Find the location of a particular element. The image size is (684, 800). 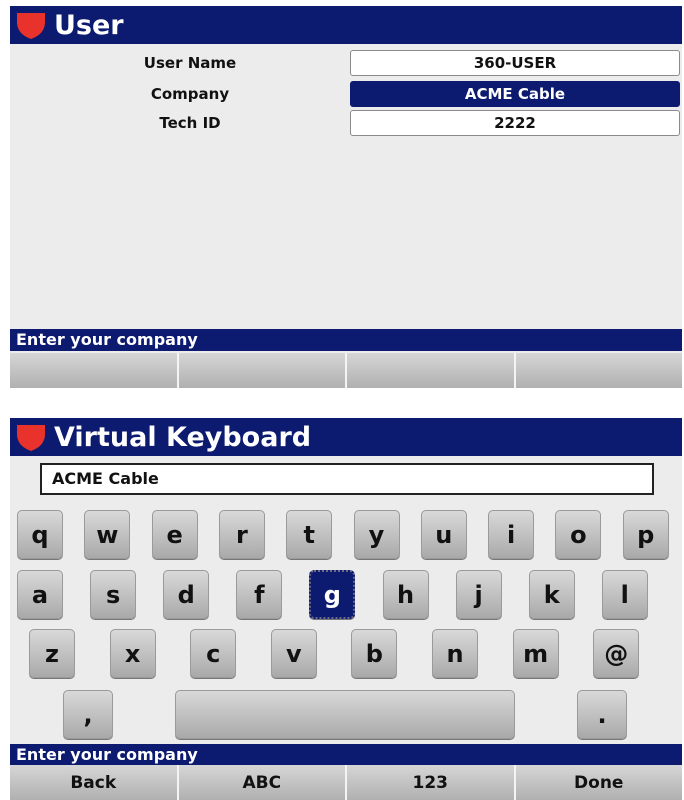

key-j: j is located at coordinates (478, 594).